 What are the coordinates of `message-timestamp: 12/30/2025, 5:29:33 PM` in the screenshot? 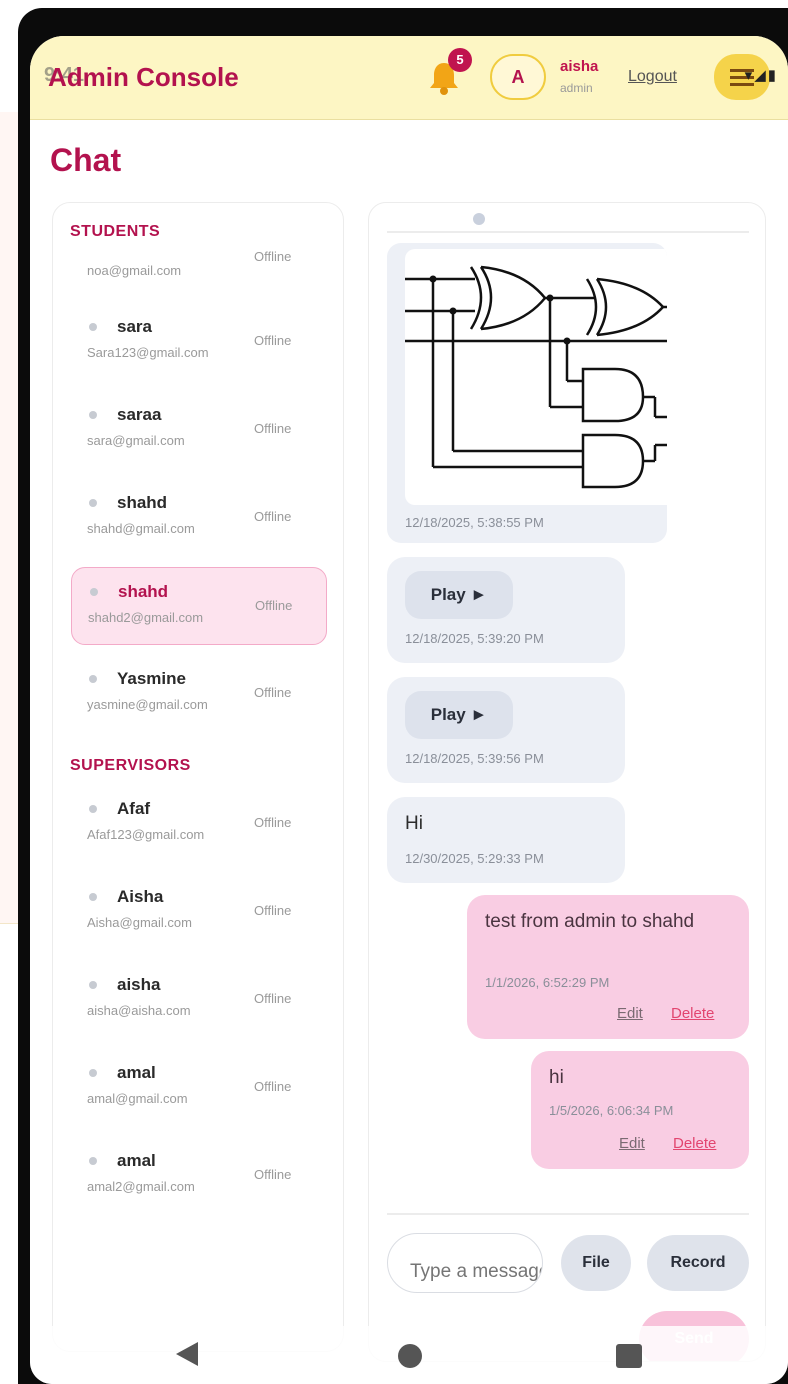 It's located at (474, 858).